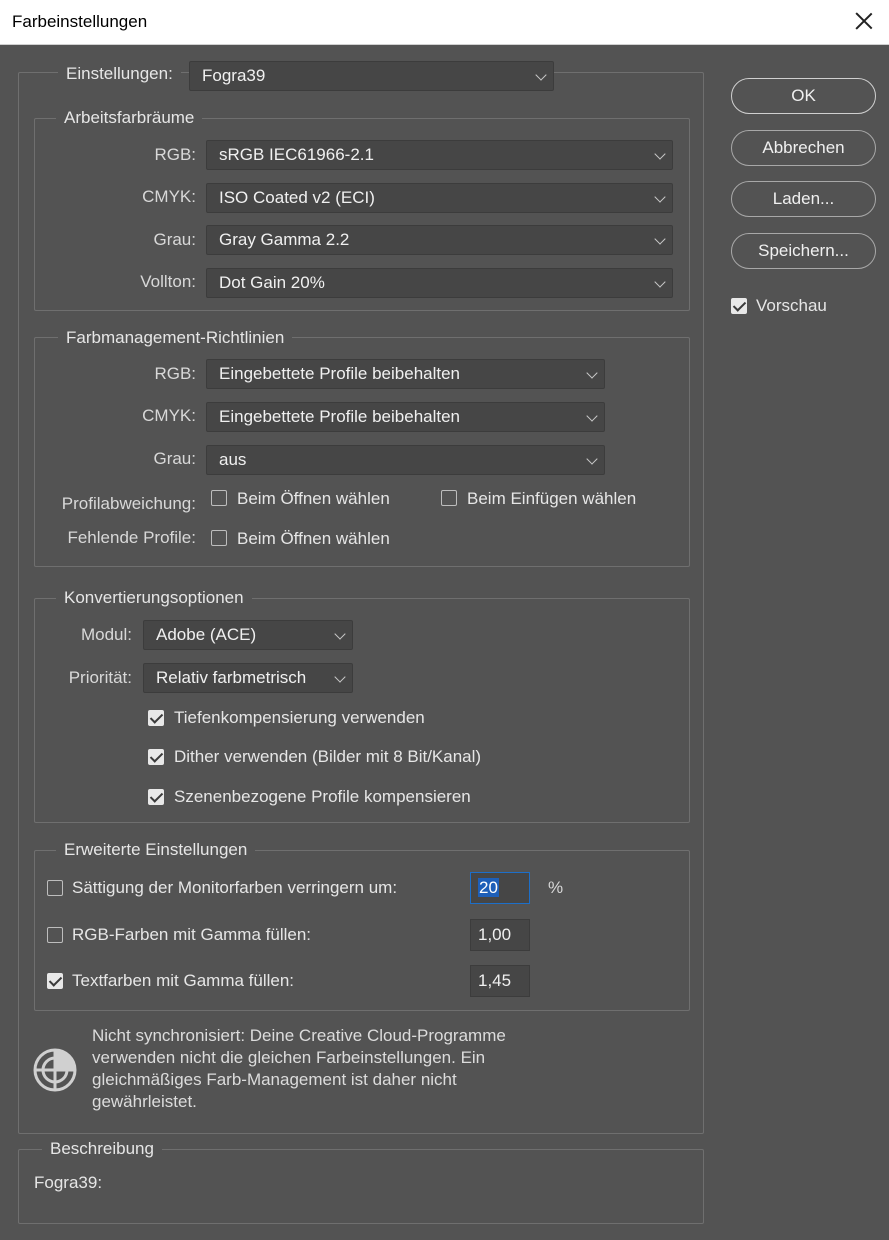 This screenshot has width=889, height=1240. I want to click on engine-select: Adobe (ACE), so click(248, 635).